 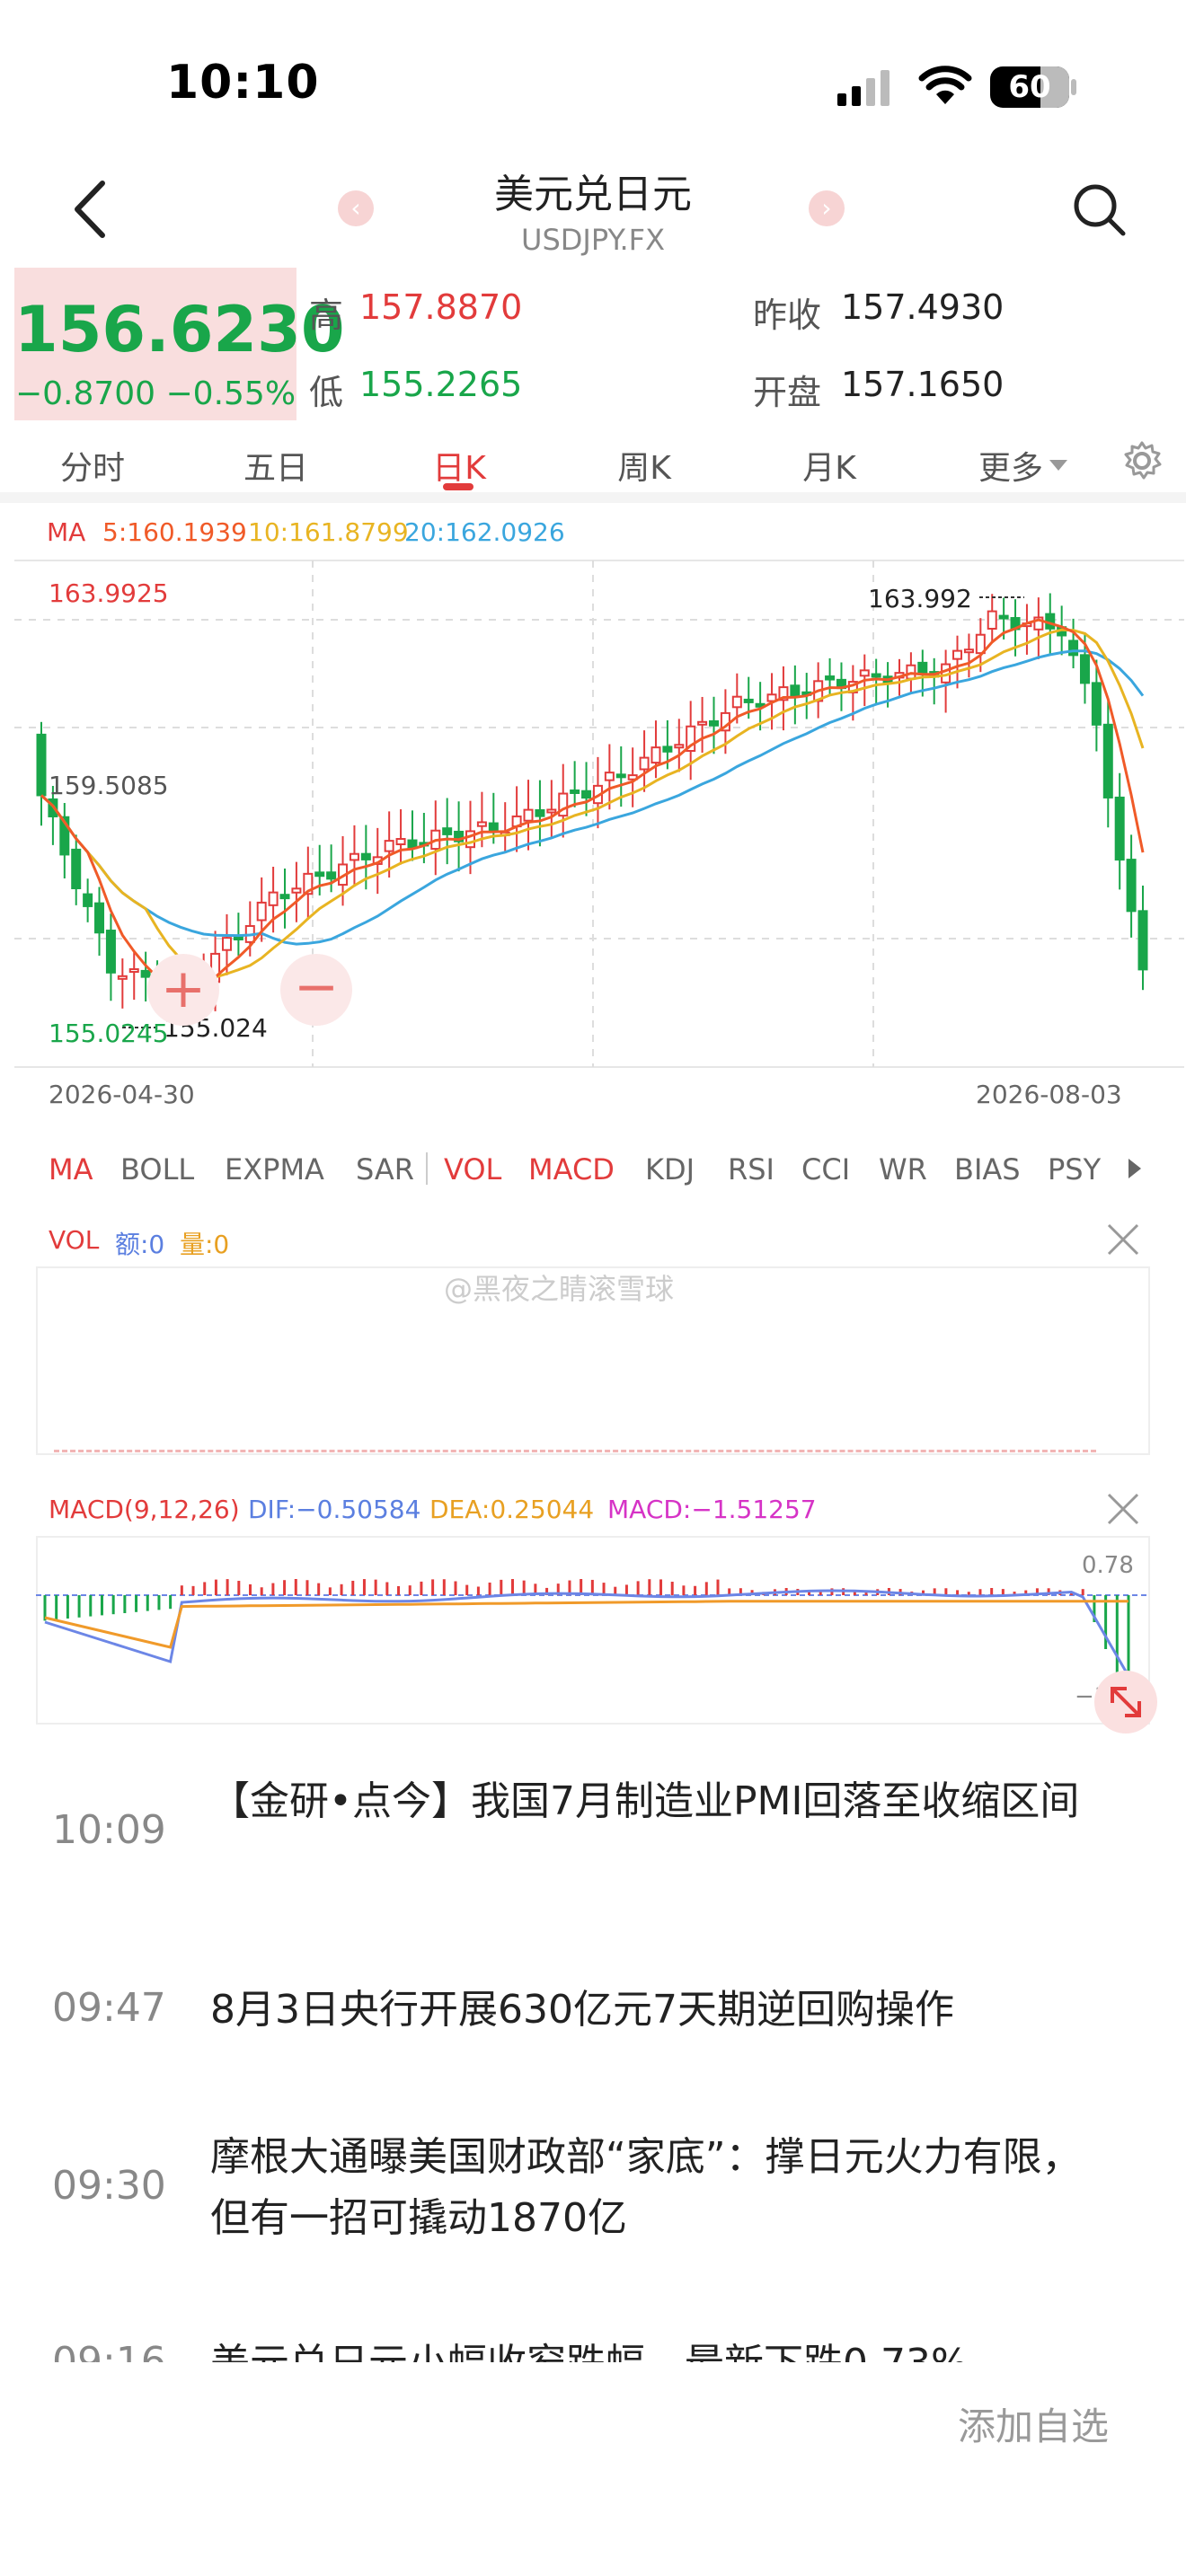 I want to click on next-instrument-button: ›, so click(x=827, y=208).